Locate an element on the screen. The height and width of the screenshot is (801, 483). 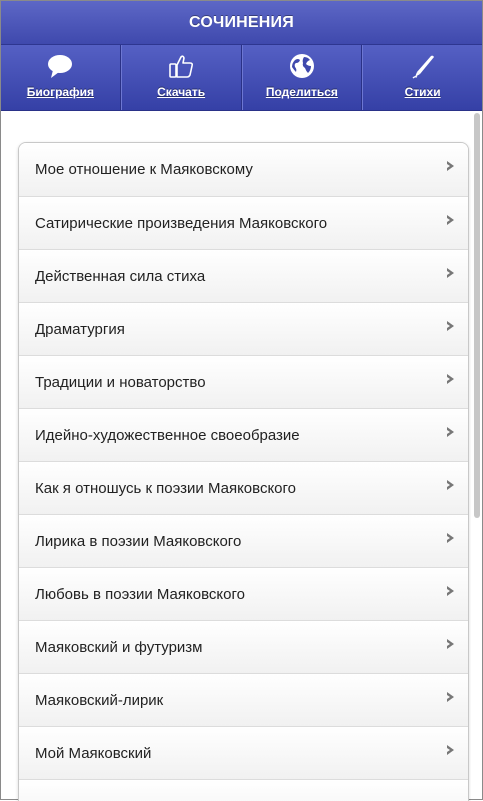
top-nav: Биография Скачать Поделиться Стихи is located at coordinates (241, 78).